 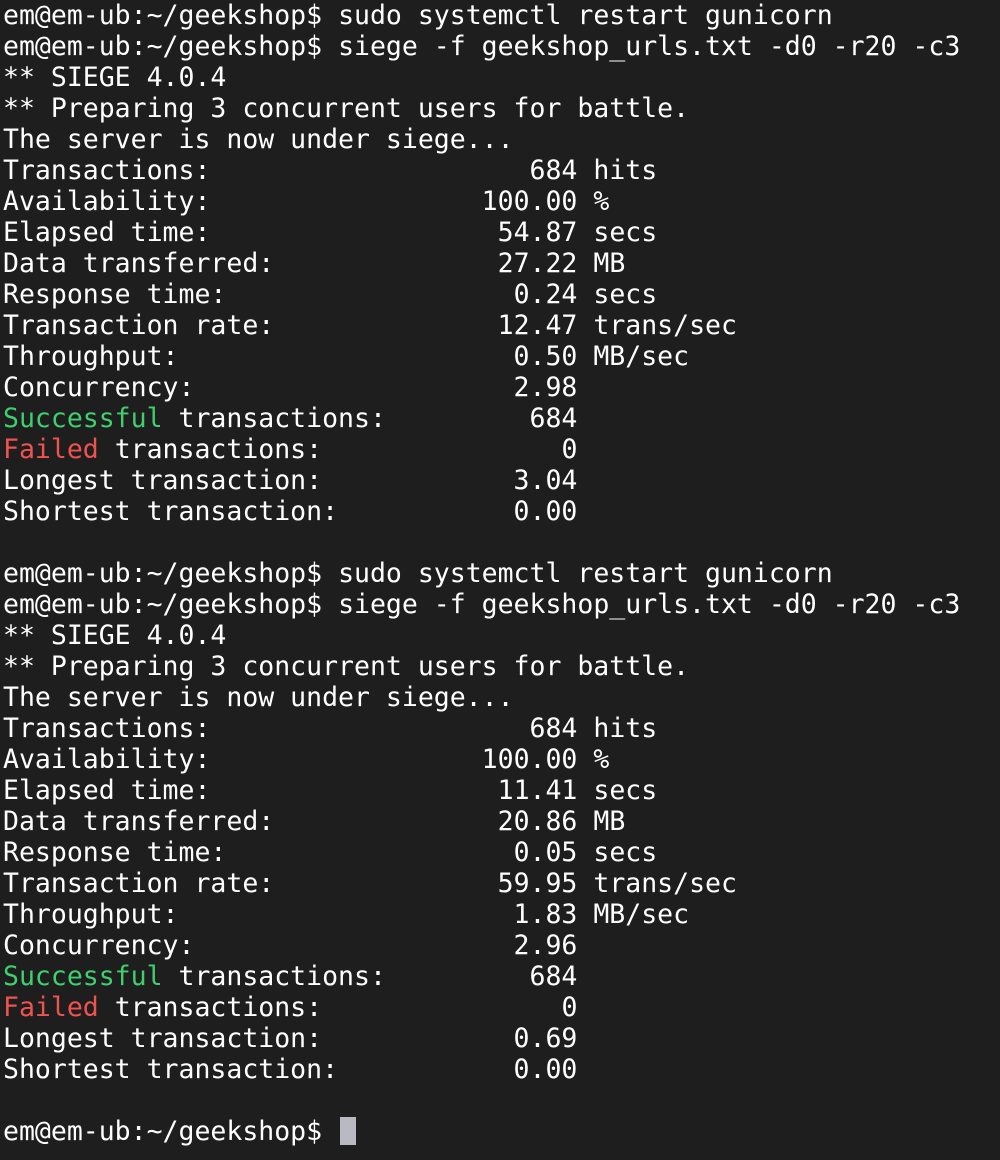 What do you see at coordinates (537, 883) in the screenshot?
I see `stat-value: 59.95` at bounding box center [537, 883].